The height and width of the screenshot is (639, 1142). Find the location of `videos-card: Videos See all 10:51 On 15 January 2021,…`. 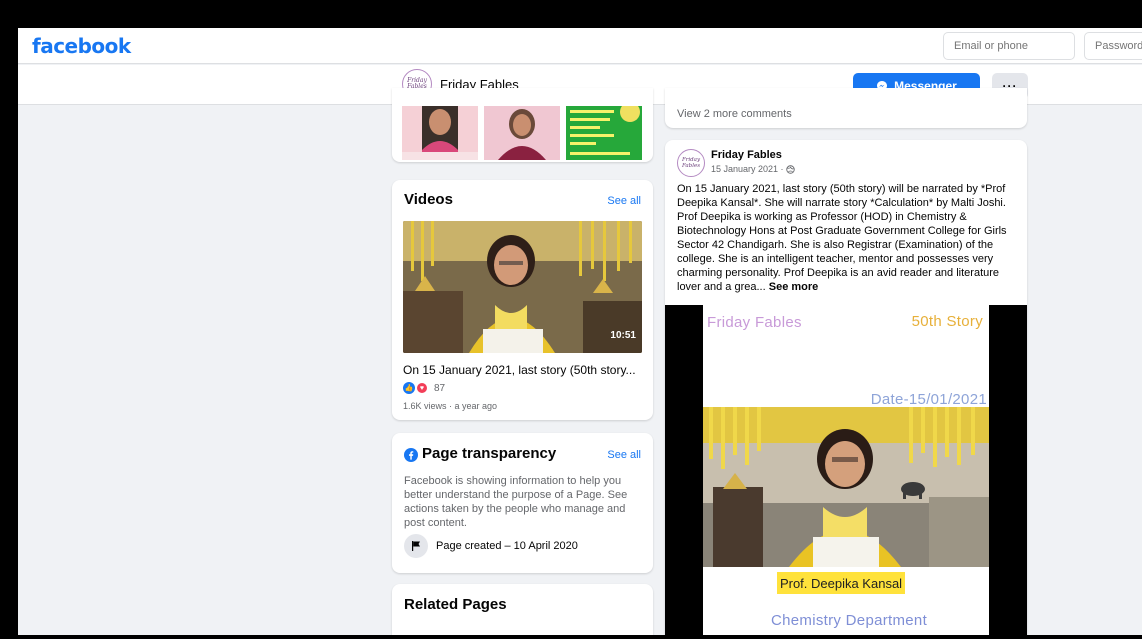

videos-card: Videos See all 10:51 On 15 January 2021,… is located at coordinates (522, 300).